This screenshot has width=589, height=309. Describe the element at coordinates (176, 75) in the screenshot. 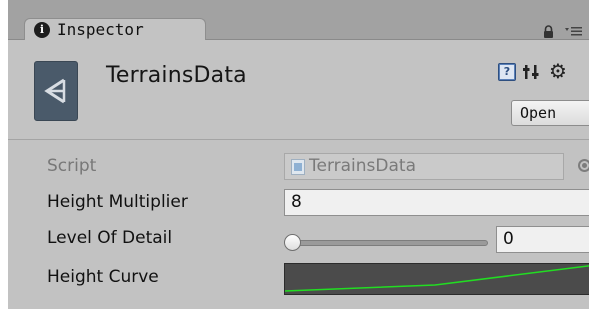

I see `object-title: TerrainsData` at that location.